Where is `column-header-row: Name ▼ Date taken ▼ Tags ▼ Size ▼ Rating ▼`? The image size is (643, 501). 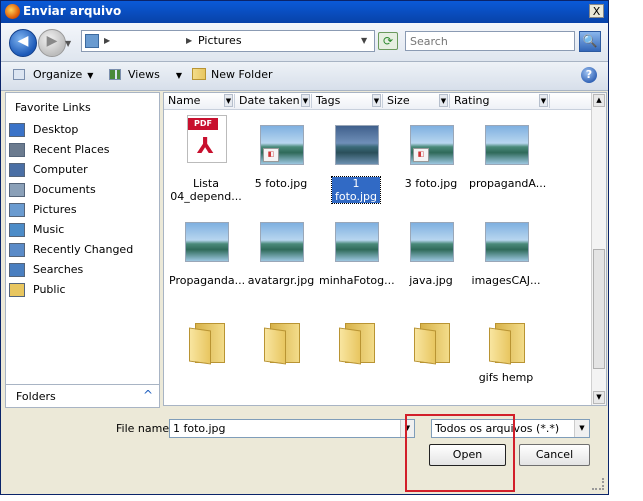
column-header-row: Name ▼ Date taken ▼ Tags ▼ Size ▼ Rating ▼ is located at coordinates (378, 101).